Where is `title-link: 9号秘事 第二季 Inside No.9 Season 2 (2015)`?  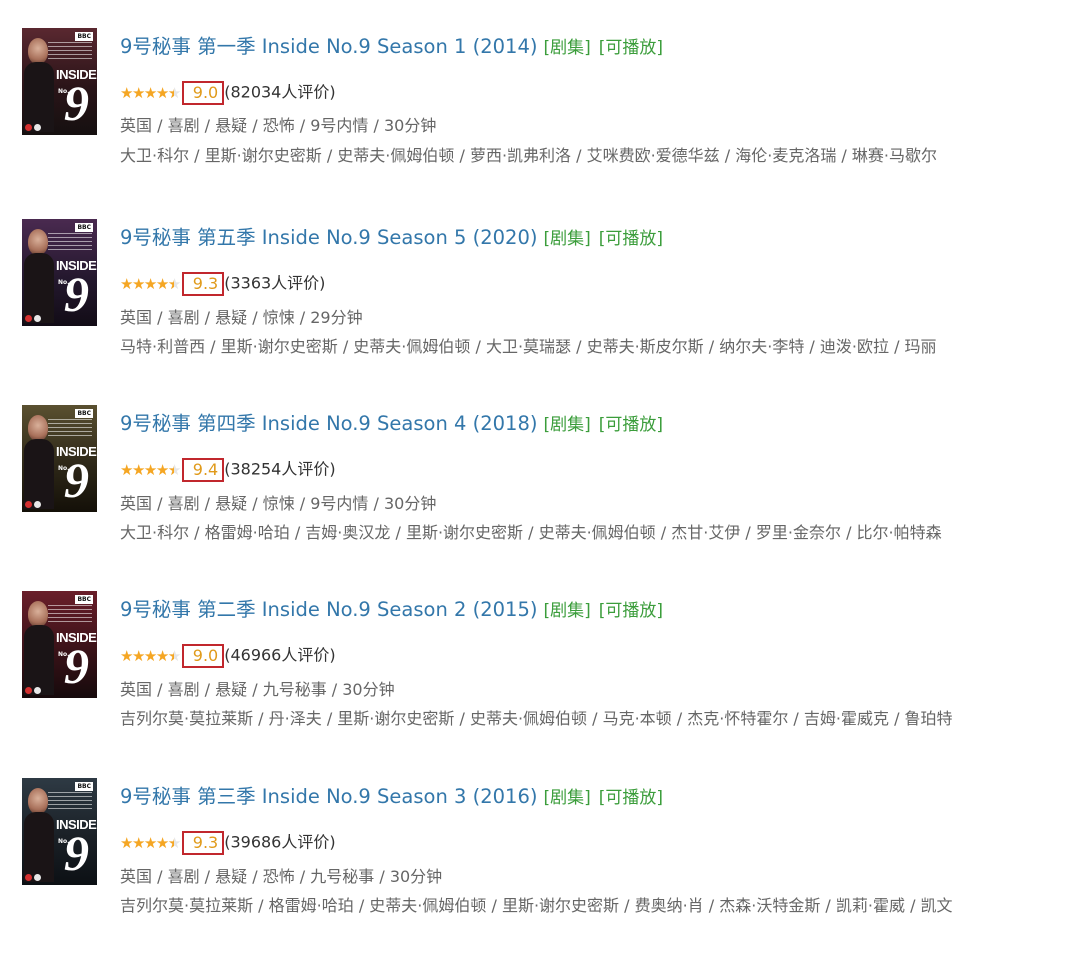 title-link: 9号秘事 第二季 Inside No.9 Season 2 (2015) is located at coordinates (328, 609).